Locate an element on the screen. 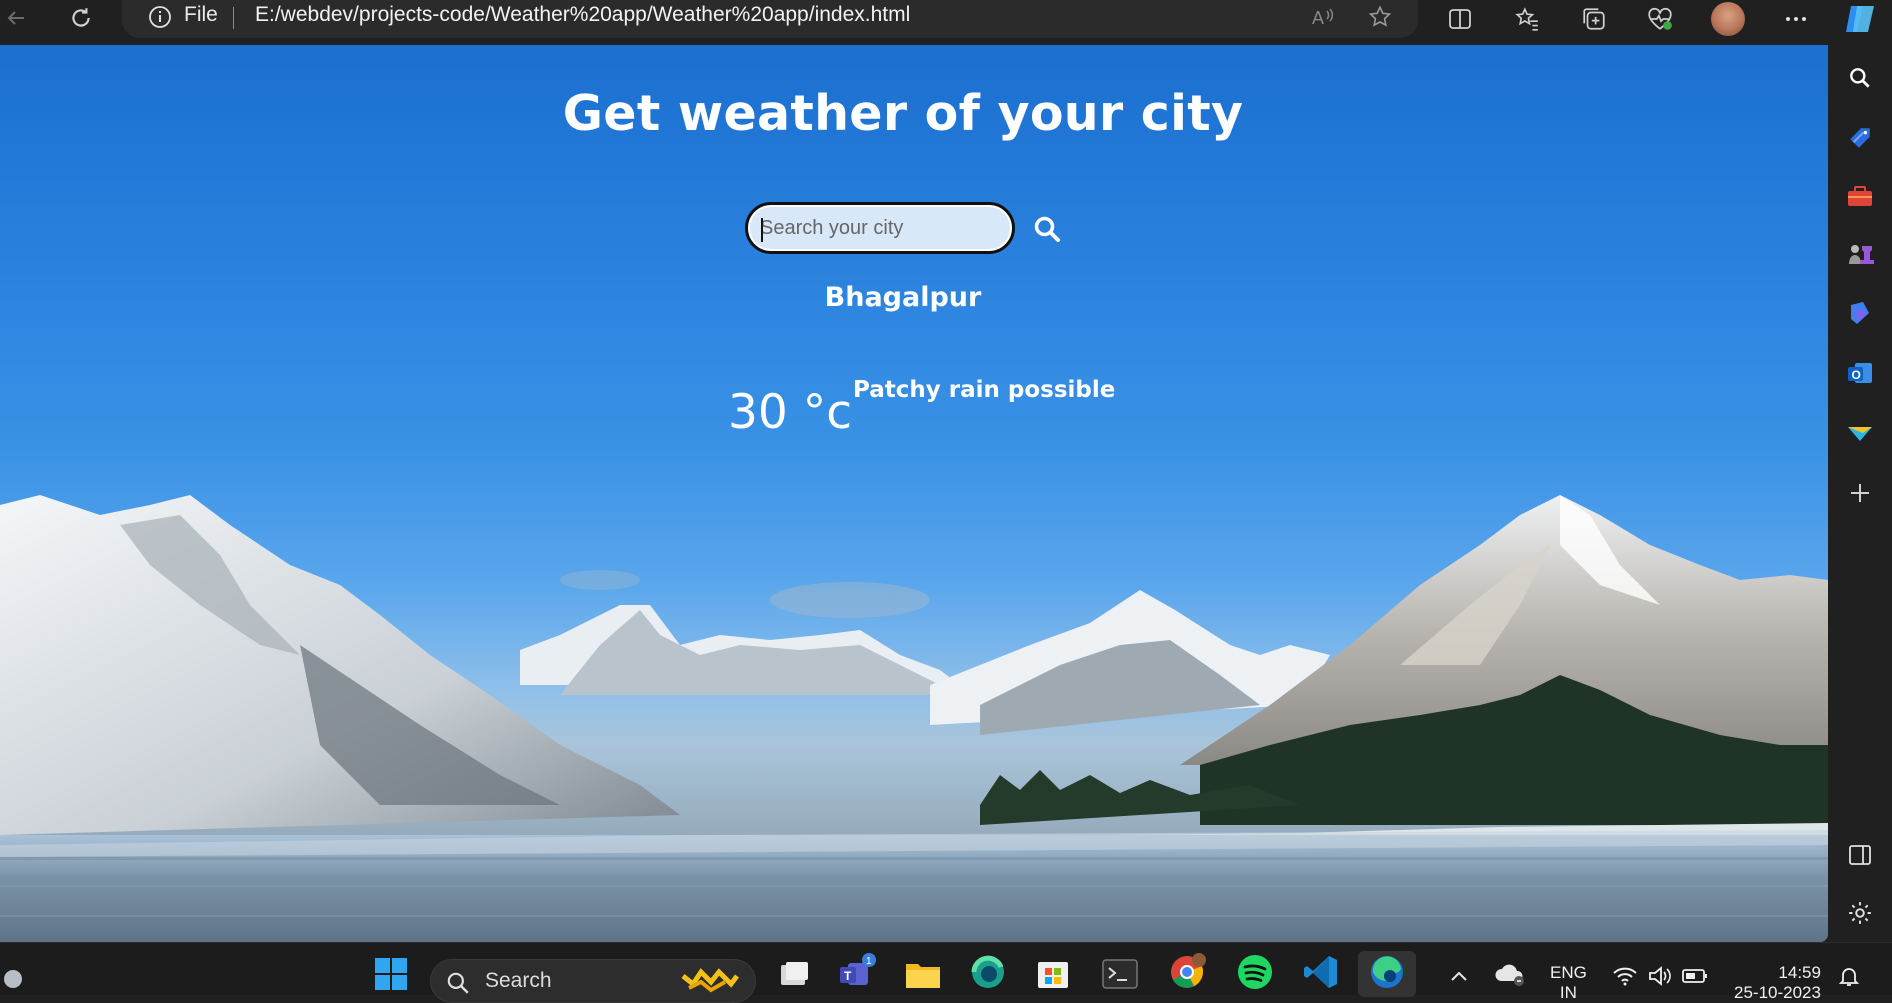 The height and width of the screenshot is (1003, 1892). more-icon is located at coordinates (1796, 19).